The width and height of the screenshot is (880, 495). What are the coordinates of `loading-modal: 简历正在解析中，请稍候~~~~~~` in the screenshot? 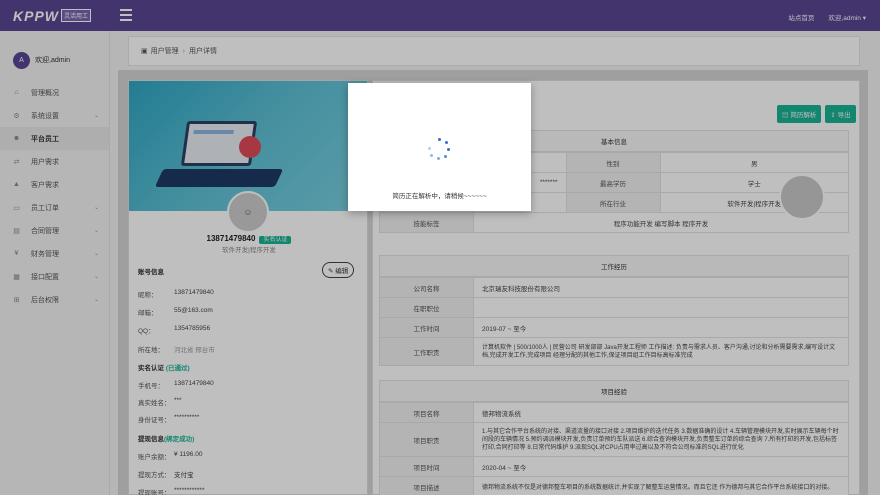 It's located at (439, 147).